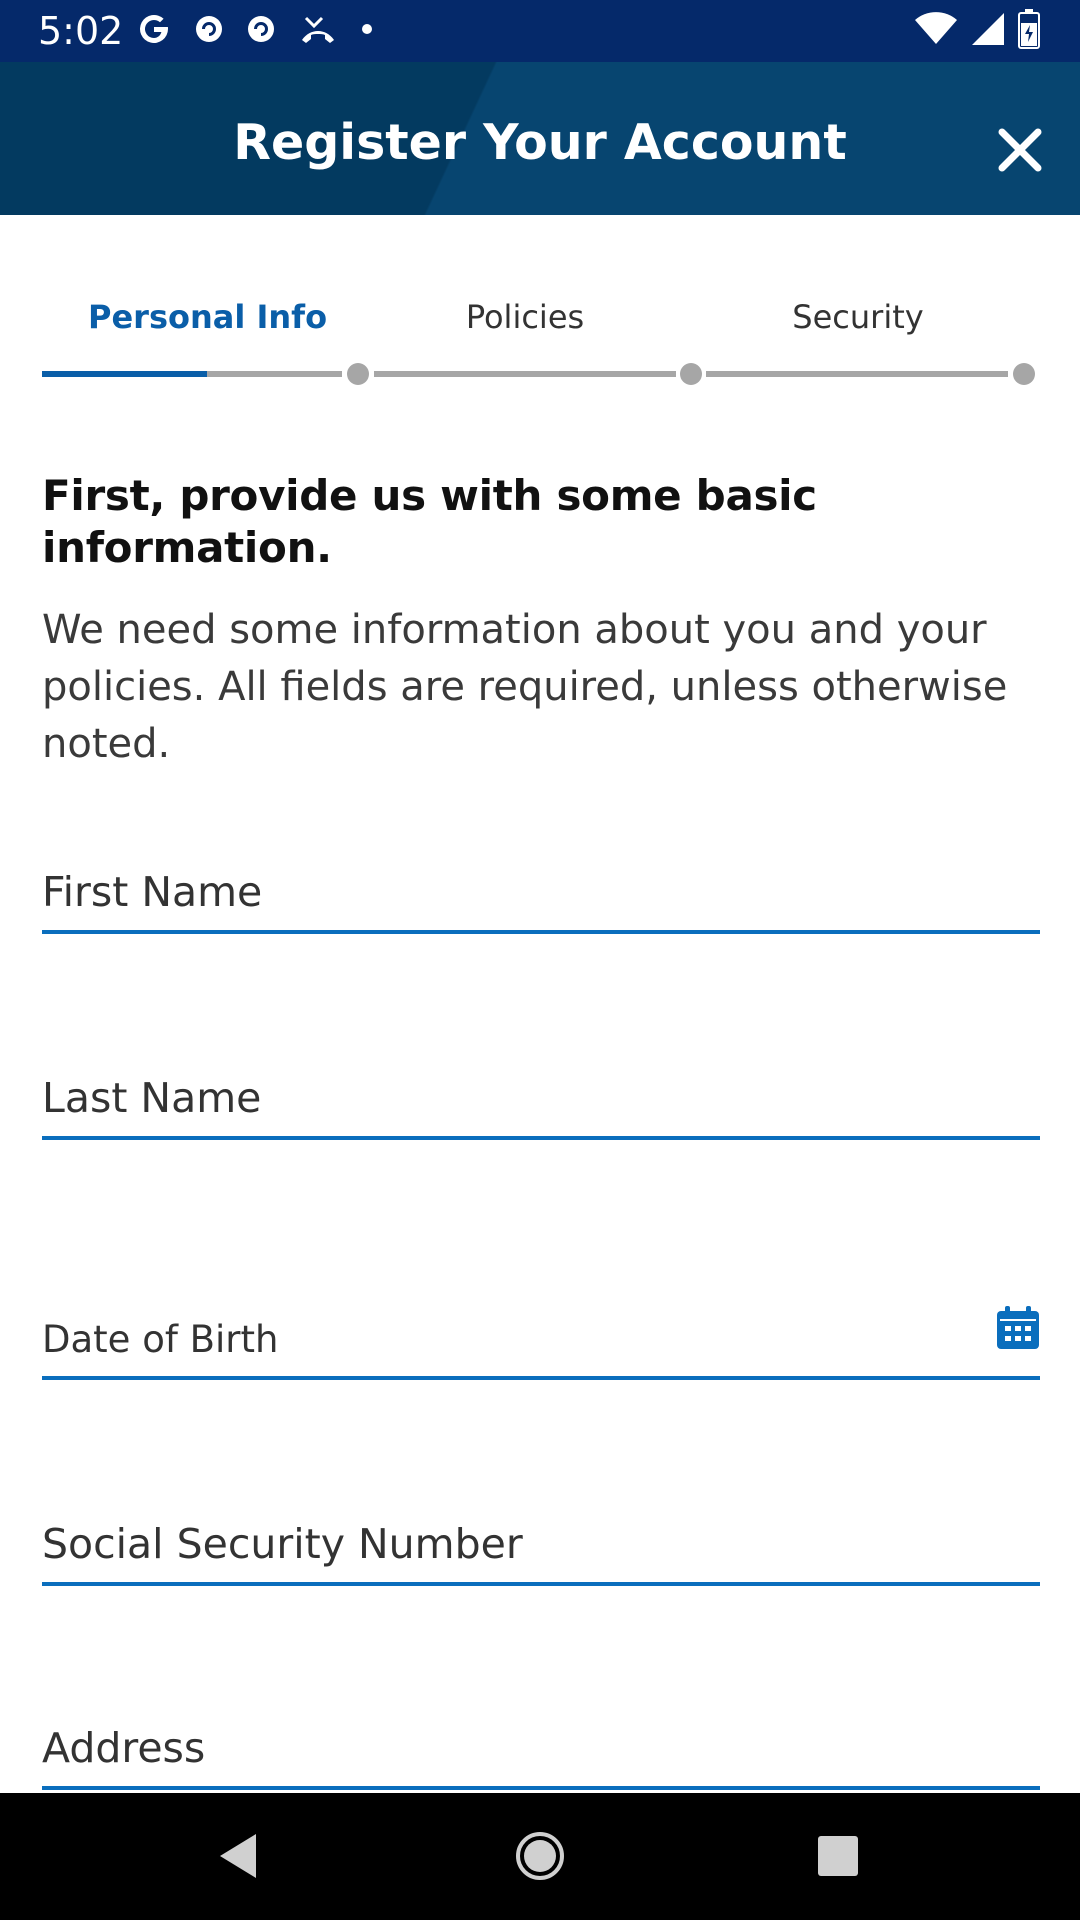 This screenshot has width=1080, height=1920. Describe the element at coordinates (154, 31) in the screenshot. I see `google-g-icon` at that location.